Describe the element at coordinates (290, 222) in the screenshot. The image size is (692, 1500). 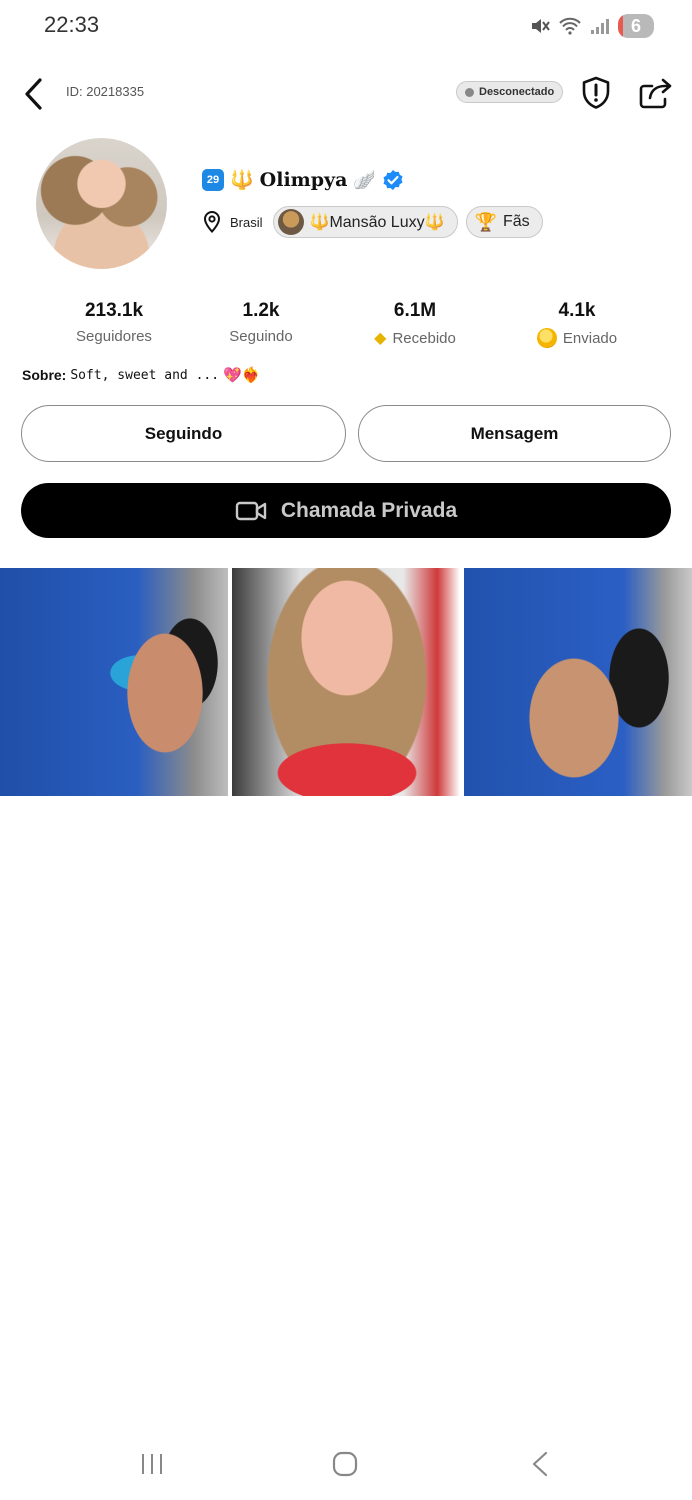
I see `family-avatar-icon` at that location.